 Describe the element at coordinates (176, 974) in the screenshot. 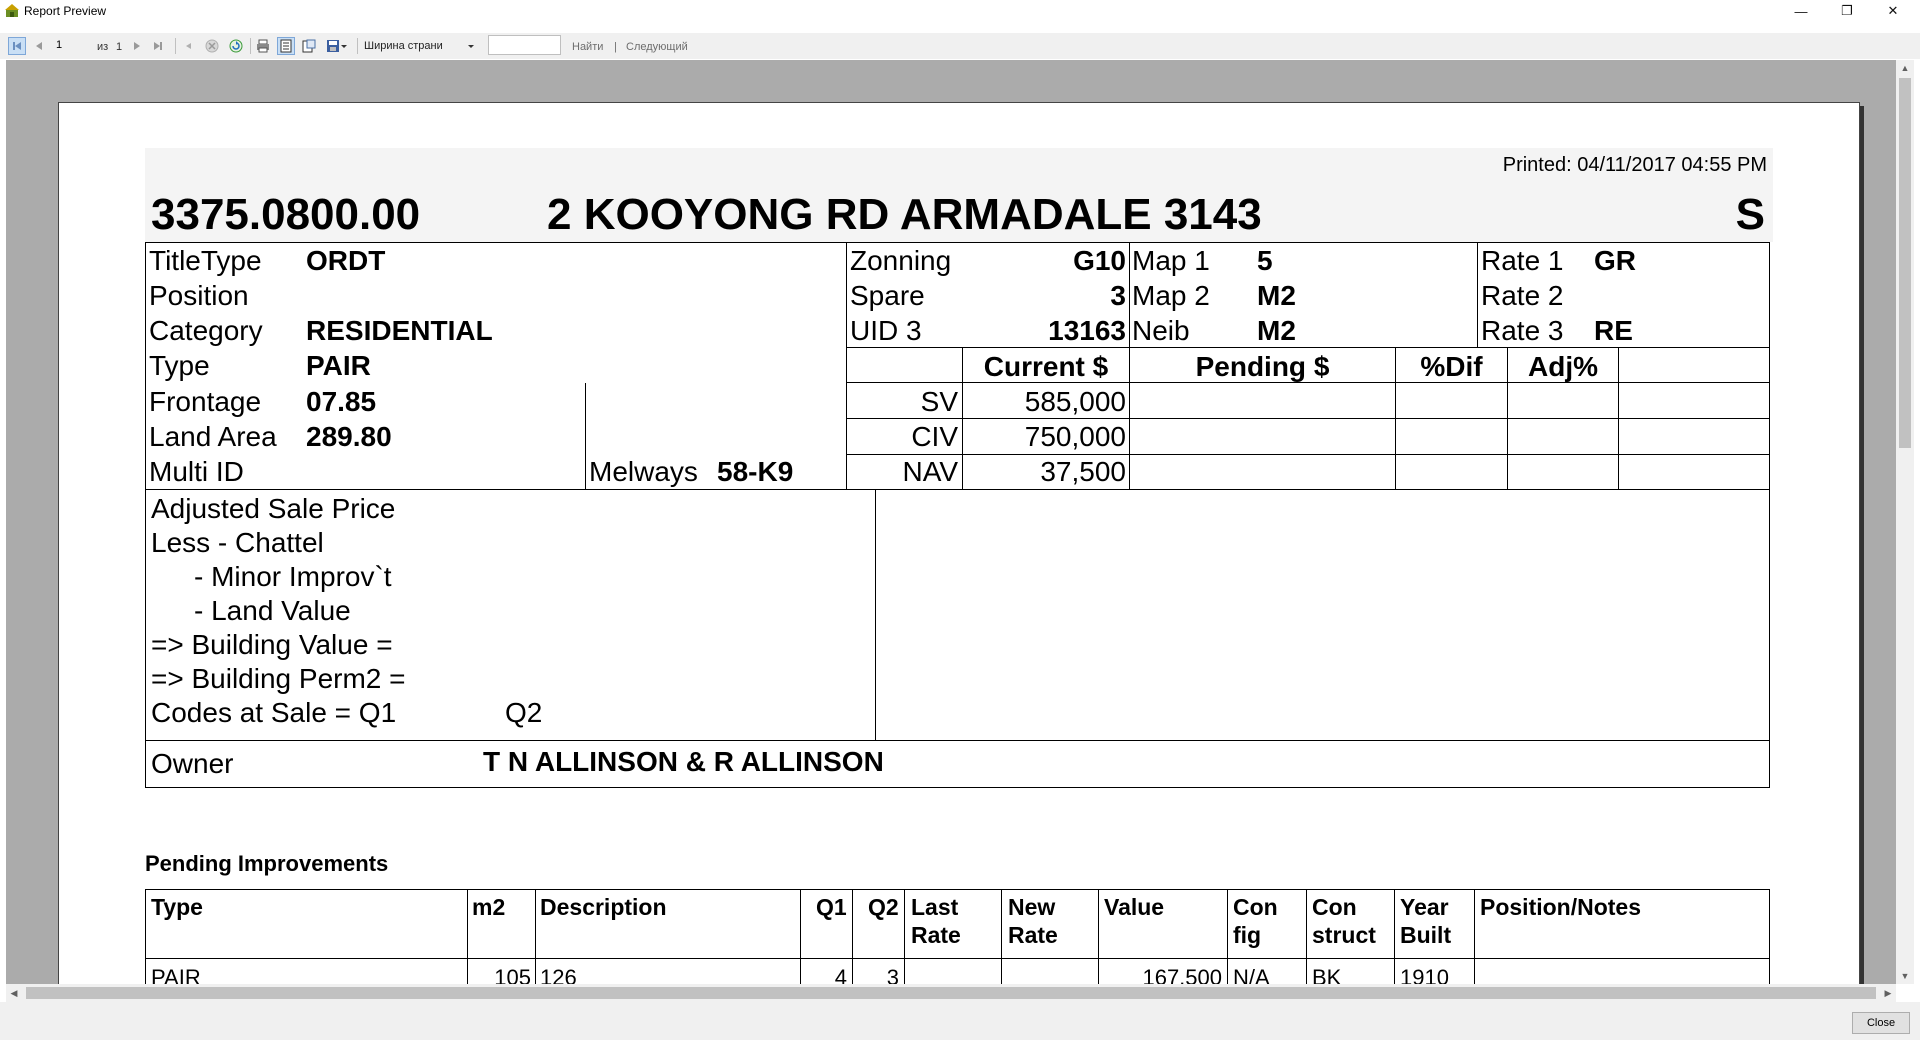

I see `imp-cell-type: PAIR` at that location.